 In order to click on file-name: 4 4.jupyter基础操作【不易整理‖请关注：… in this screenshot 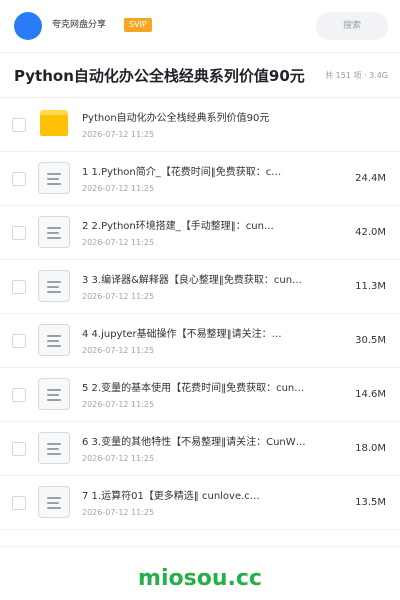, I will do `click(194, 335)`.